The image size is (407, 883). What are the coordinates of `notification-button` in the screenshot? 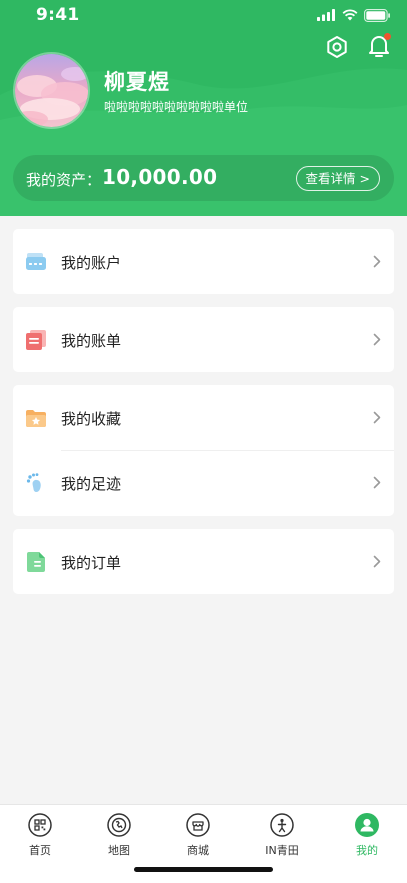 It's located at (379, 46).